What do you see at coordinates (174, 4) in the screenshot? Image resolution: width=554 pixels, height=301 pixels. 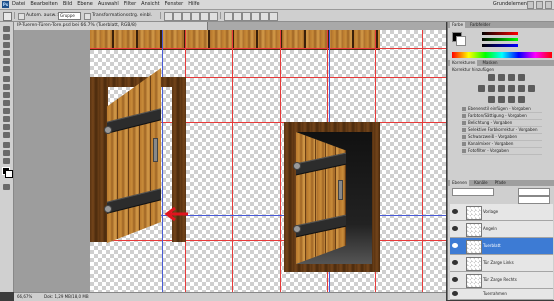 I see `menu-fenster: Fenster` at bounding box center [174, 4].